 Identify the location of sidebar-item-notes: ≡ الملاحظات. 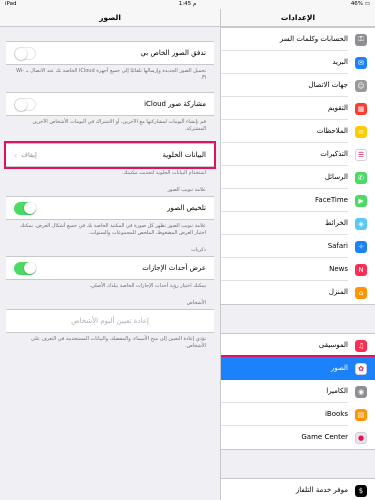
(298, 131).